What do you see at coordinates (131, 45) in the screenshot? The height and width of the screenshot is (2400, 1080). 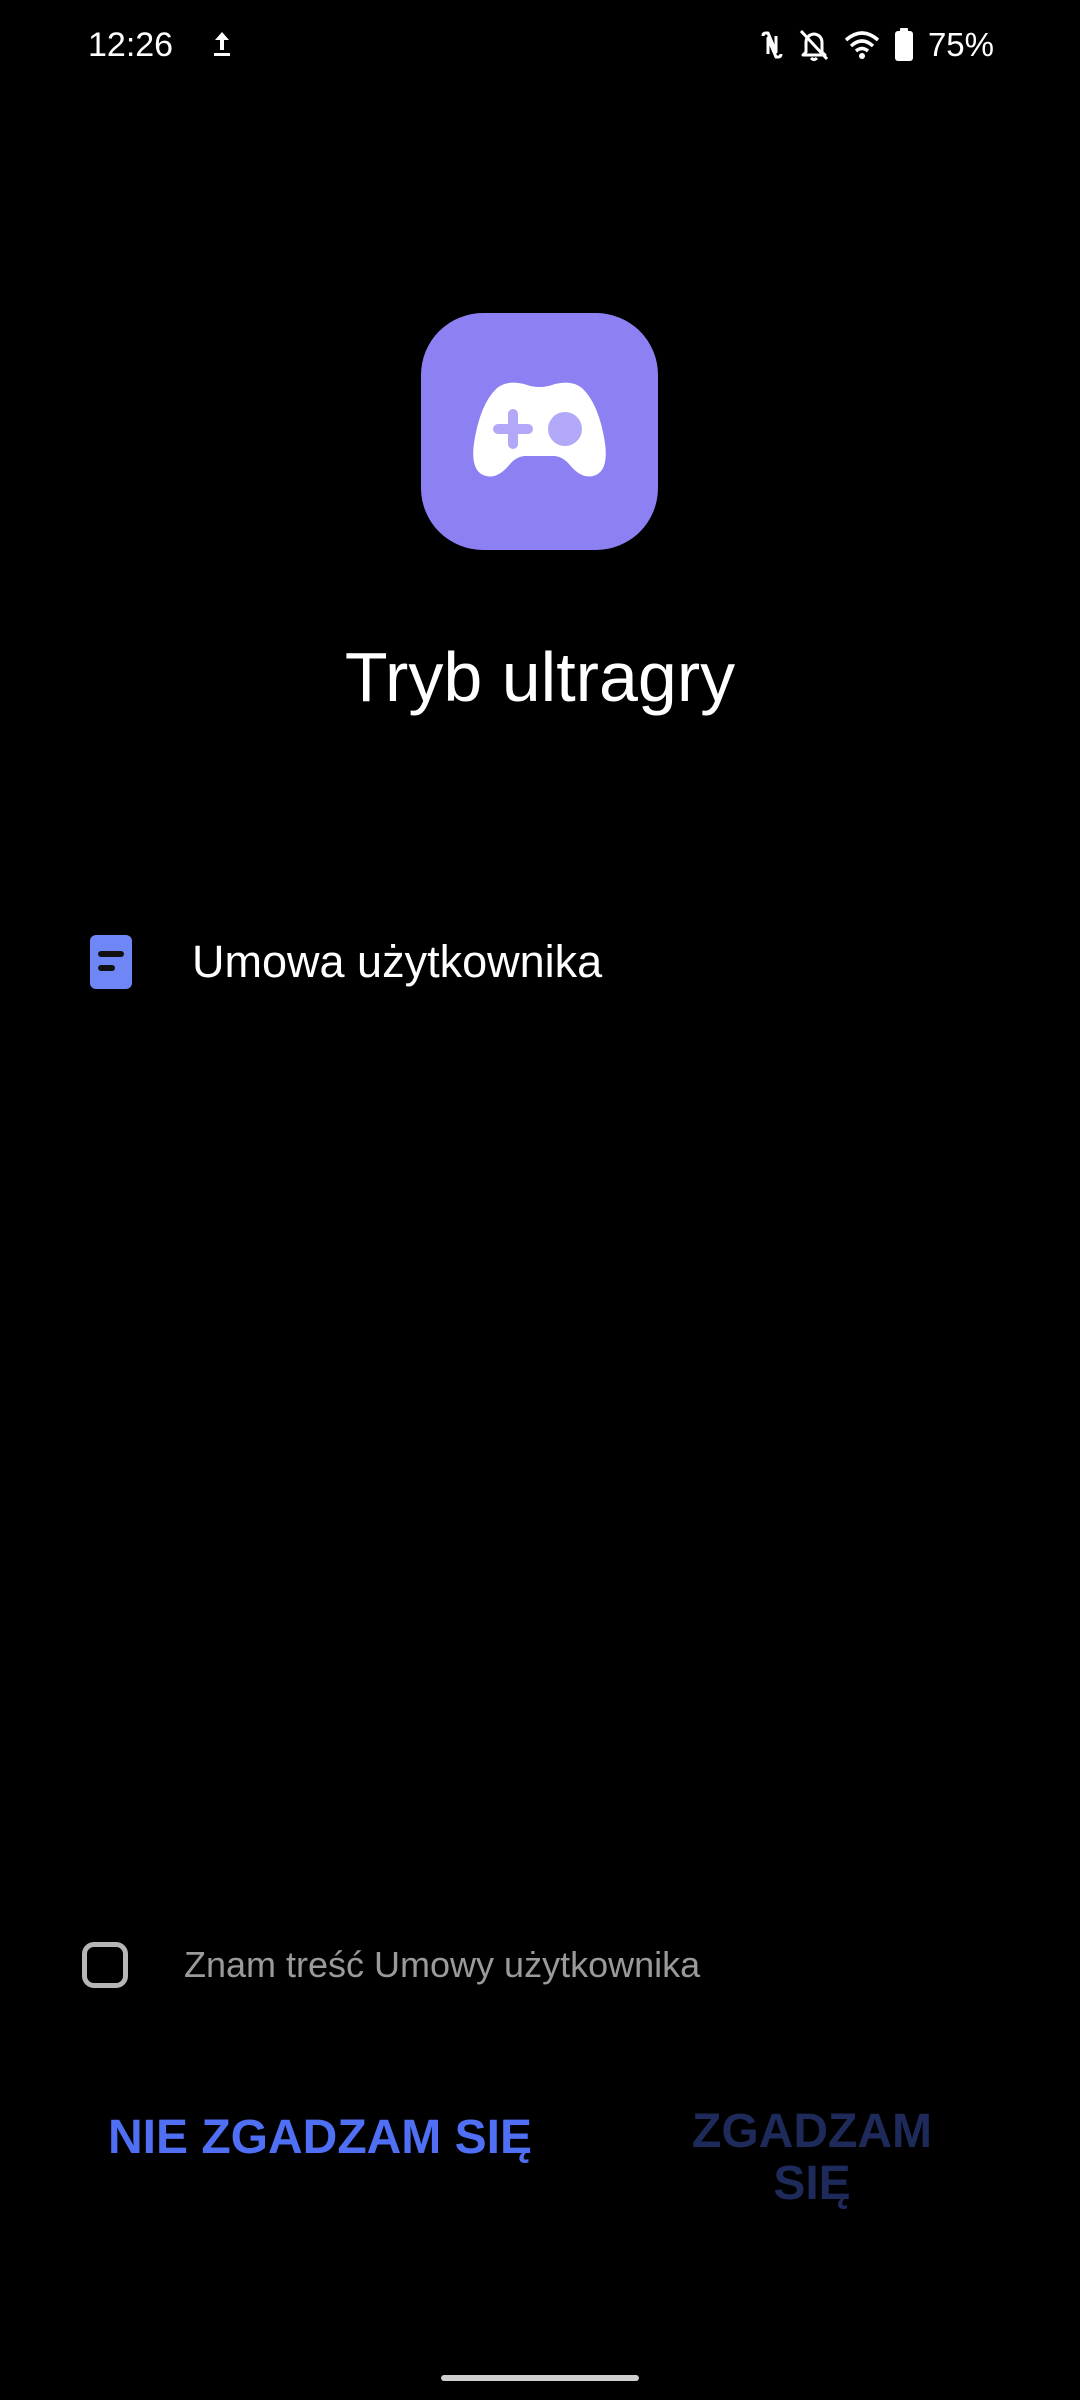 I see `status-time: 12:26` at bounding box center [131, 45].